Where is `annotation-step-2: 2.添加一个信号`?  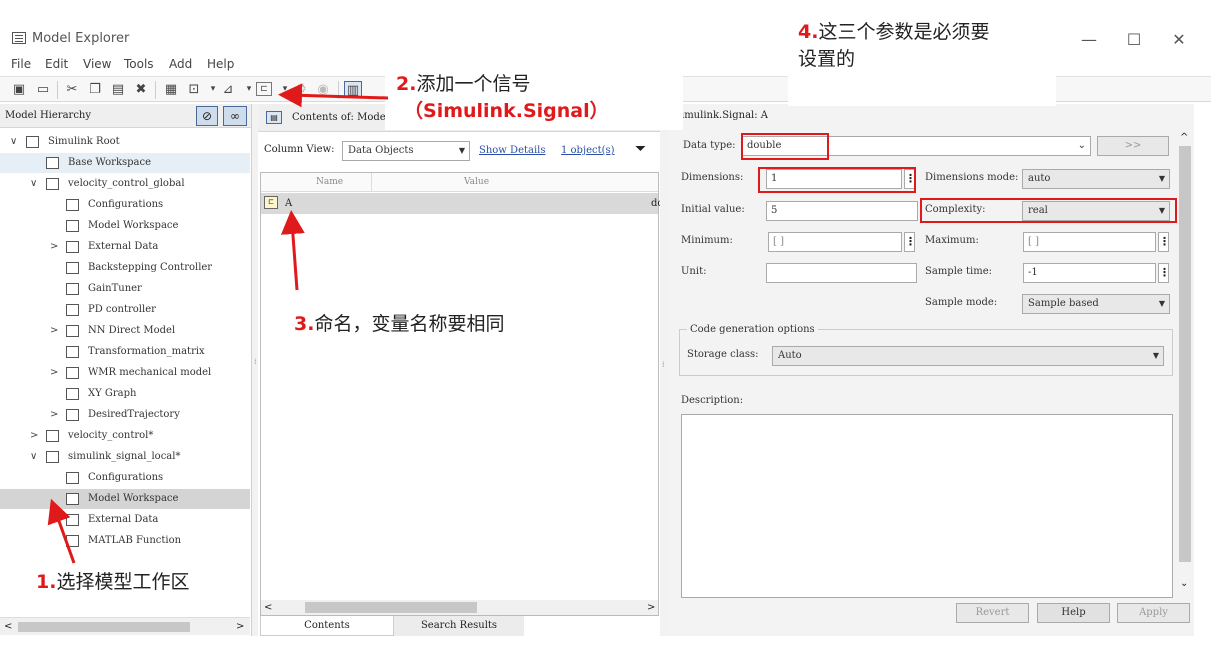 annotation-step-2: 2.添加一个信号 is located at coordinates (463, 84).